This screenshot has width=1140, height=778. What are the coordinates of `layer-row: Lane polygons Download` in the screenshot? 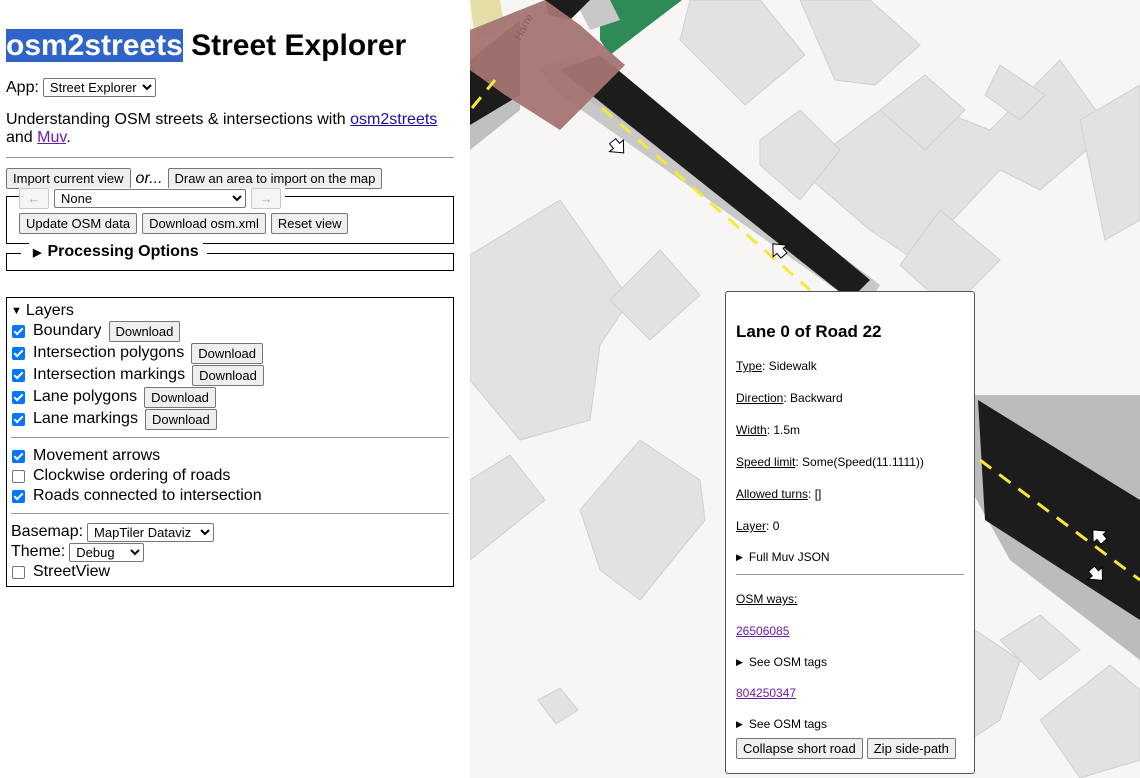 It's located at (230, 397).